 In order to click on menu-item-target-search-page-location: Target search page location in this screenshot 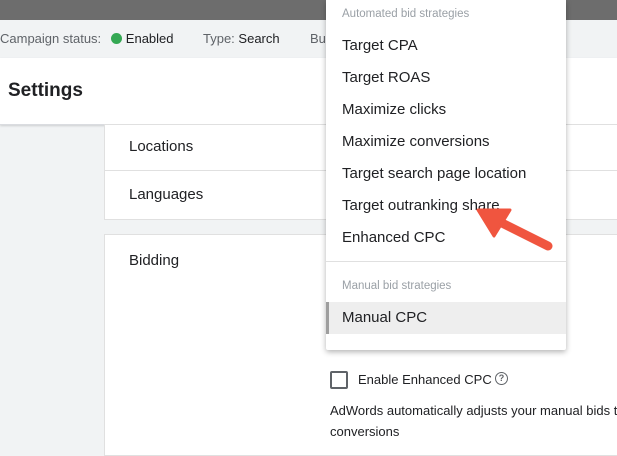, I will do `click(446, 174)`.